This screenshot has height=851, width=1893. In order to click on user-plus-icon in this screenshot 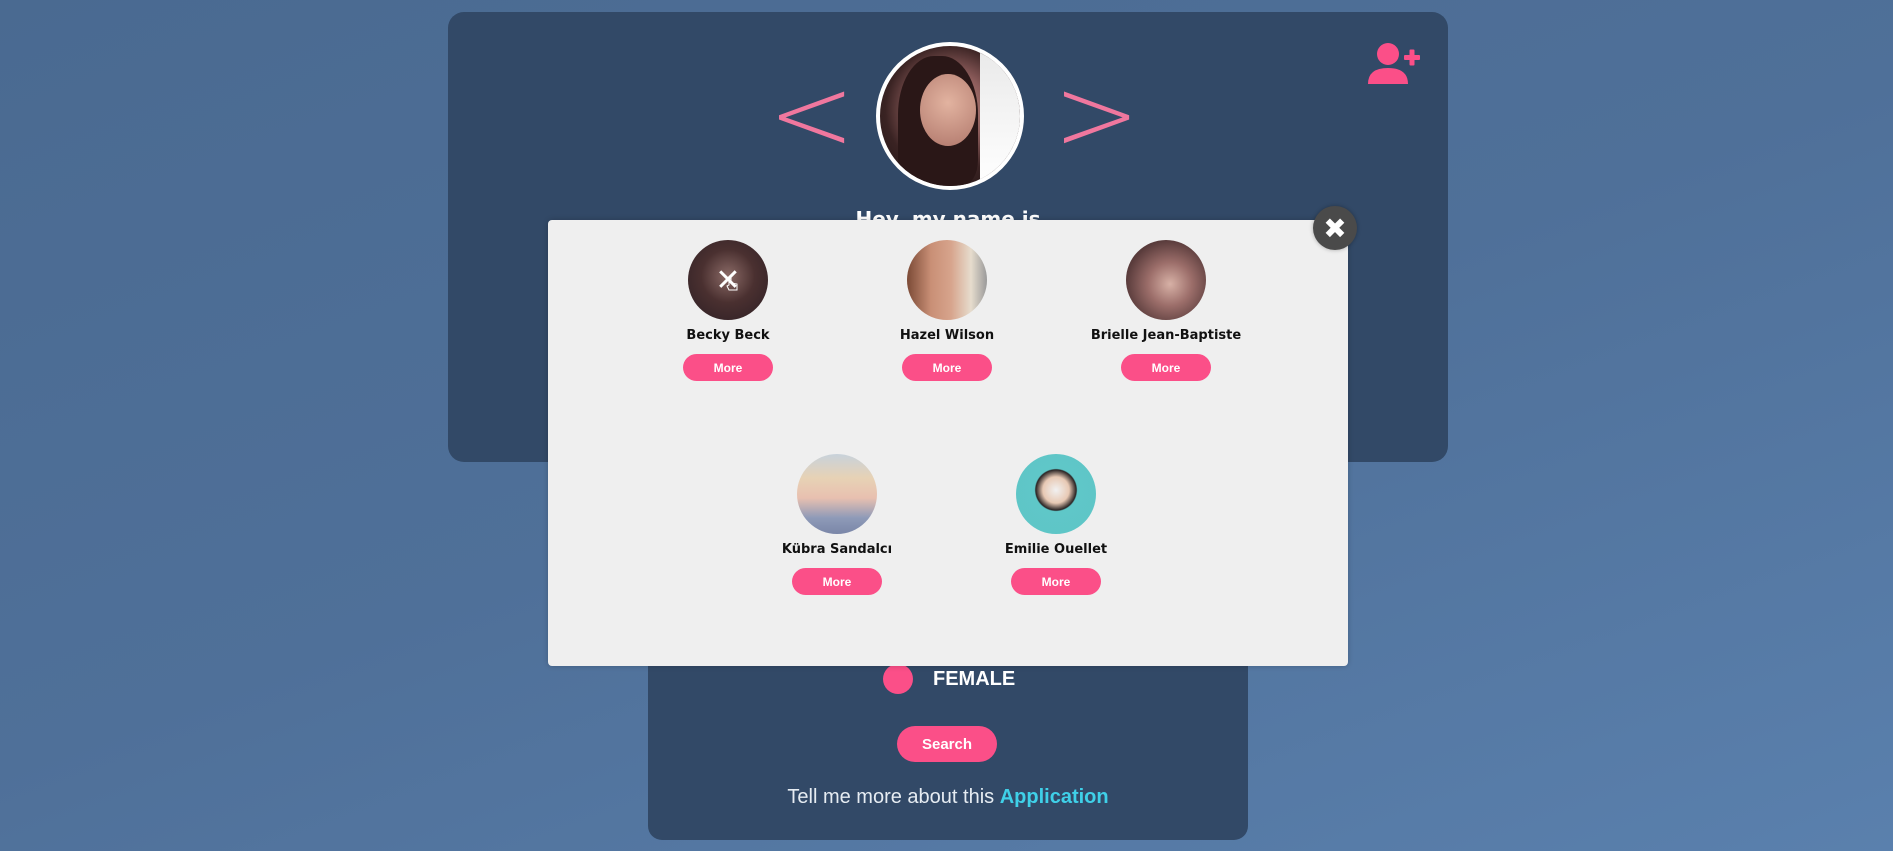, I will do `click(1394, 64)`.